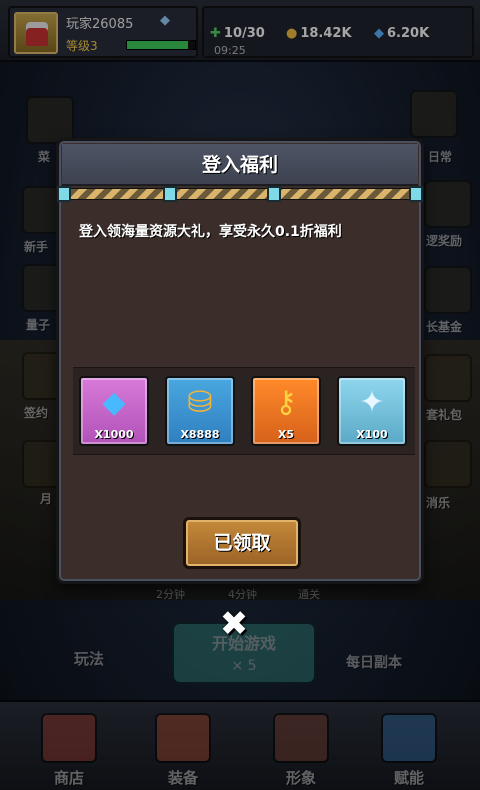 Image resolution: width=480 pixels, height=790 pixels. Describe the element at coordinates (114, 434) in the screenshot. I see `reward-quantity: X1000` at that location.